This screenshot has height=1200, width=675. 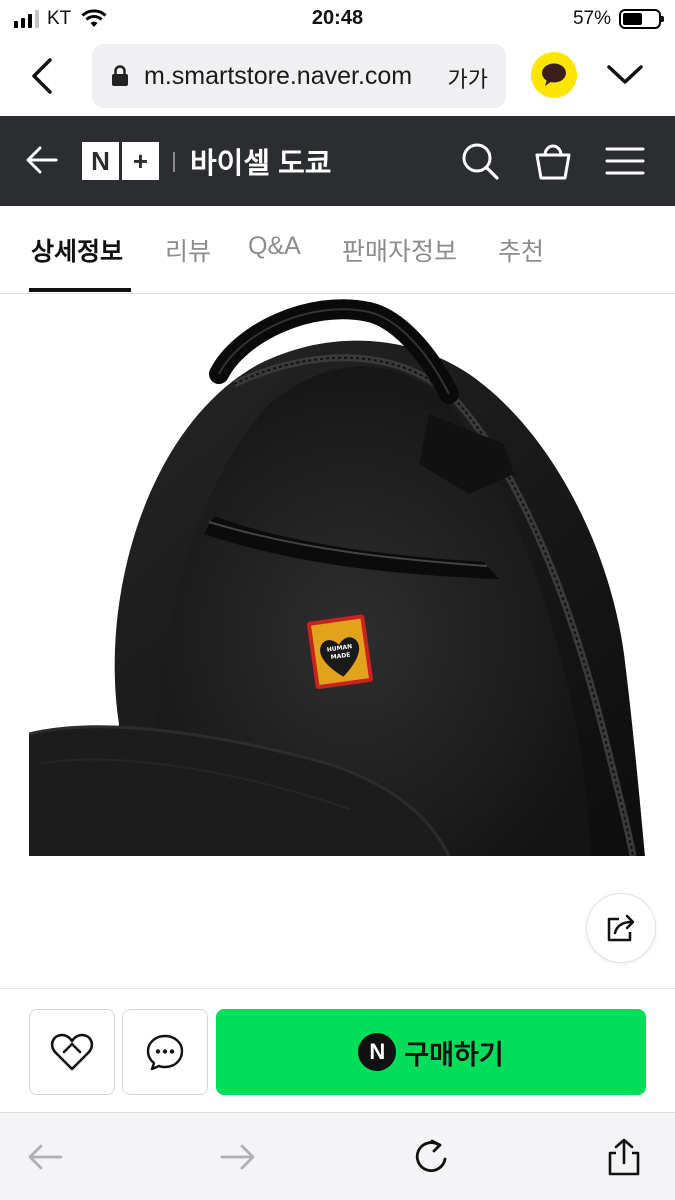 I want to click on menu-icon, so click(x=625, y=161).